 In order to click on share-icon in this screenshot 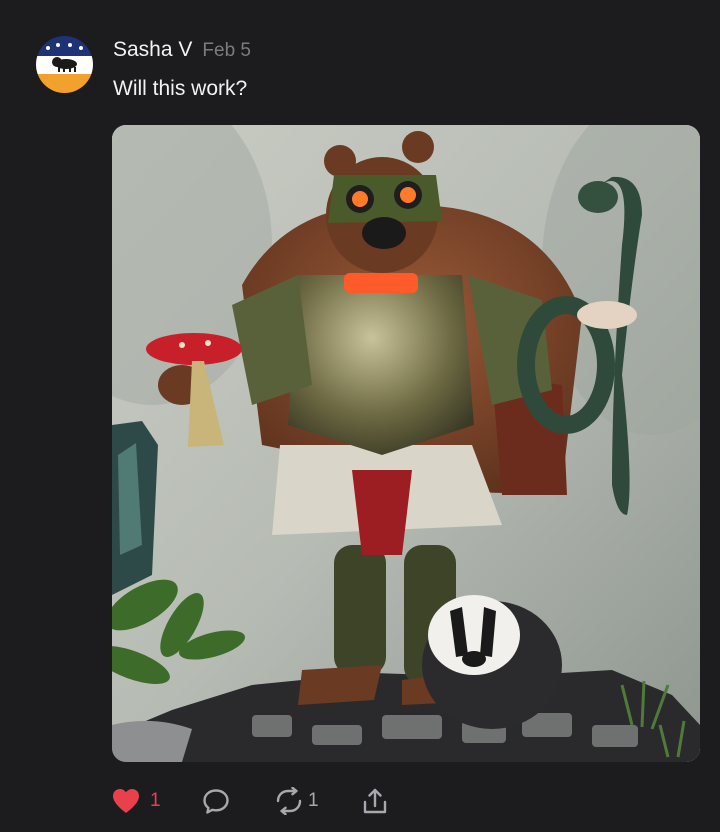, I will do `click(375, 801)`.